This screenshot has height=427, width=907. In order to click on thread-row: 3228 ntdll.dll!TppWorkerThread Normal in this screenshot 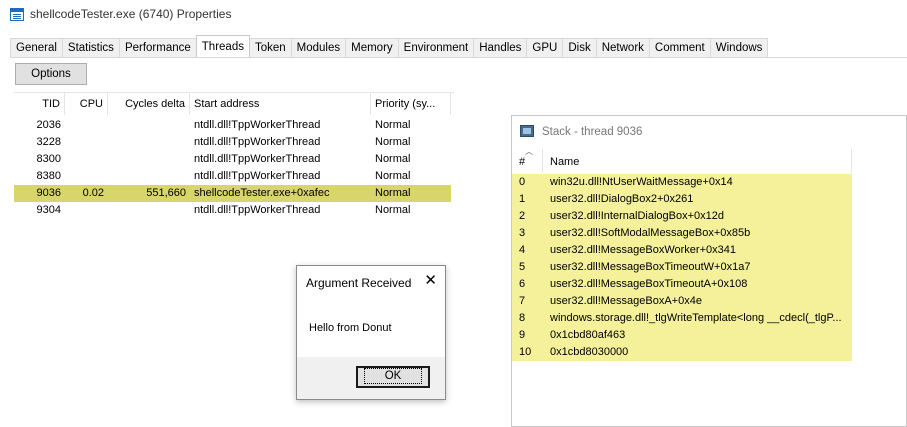, I will do `click(232, 142)`.